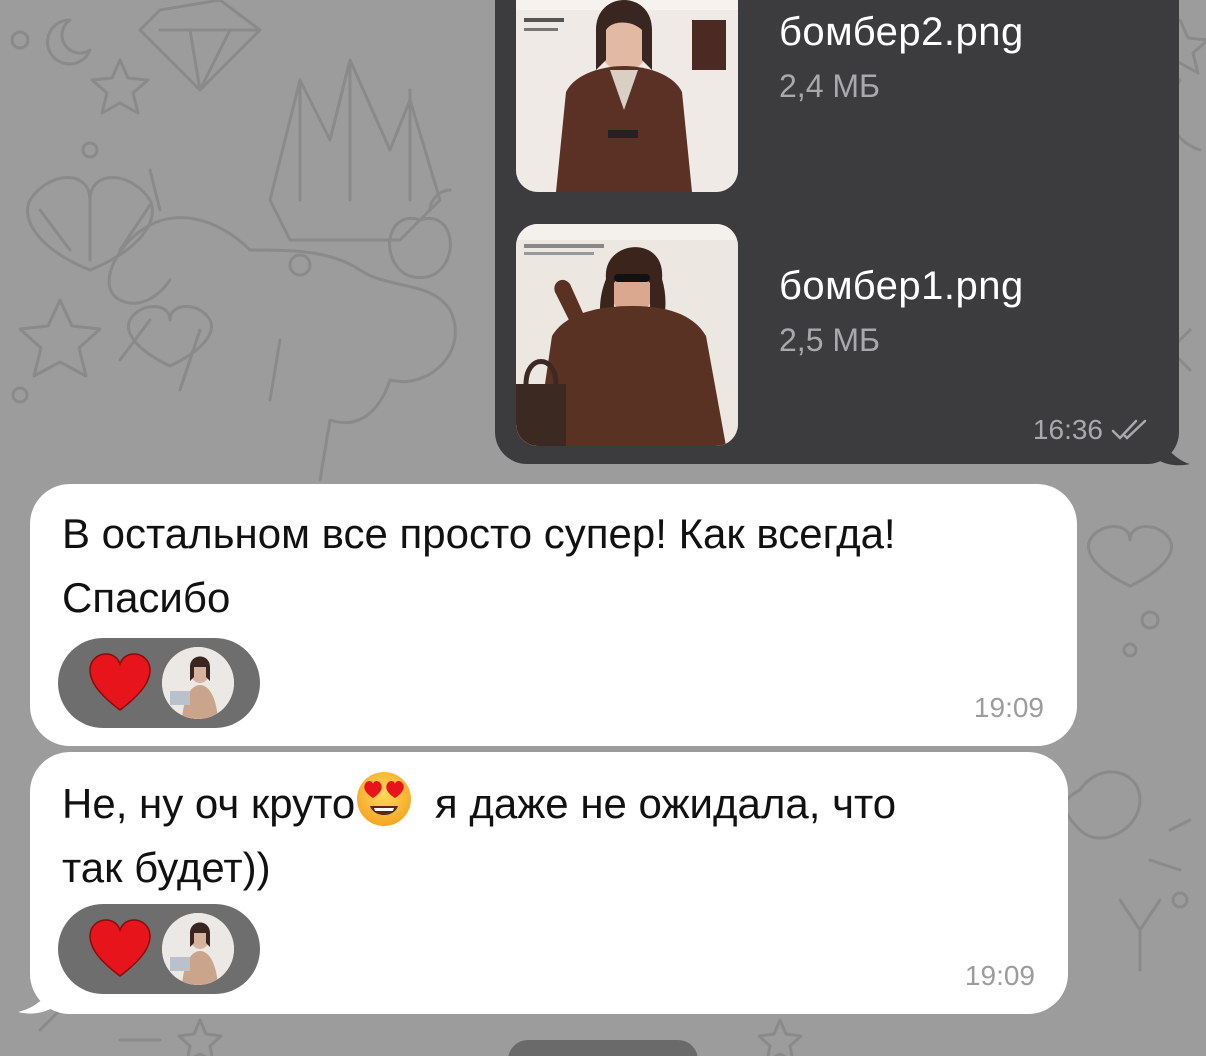  I want to click on file-name: бомбер1.png, so click(901, 286).